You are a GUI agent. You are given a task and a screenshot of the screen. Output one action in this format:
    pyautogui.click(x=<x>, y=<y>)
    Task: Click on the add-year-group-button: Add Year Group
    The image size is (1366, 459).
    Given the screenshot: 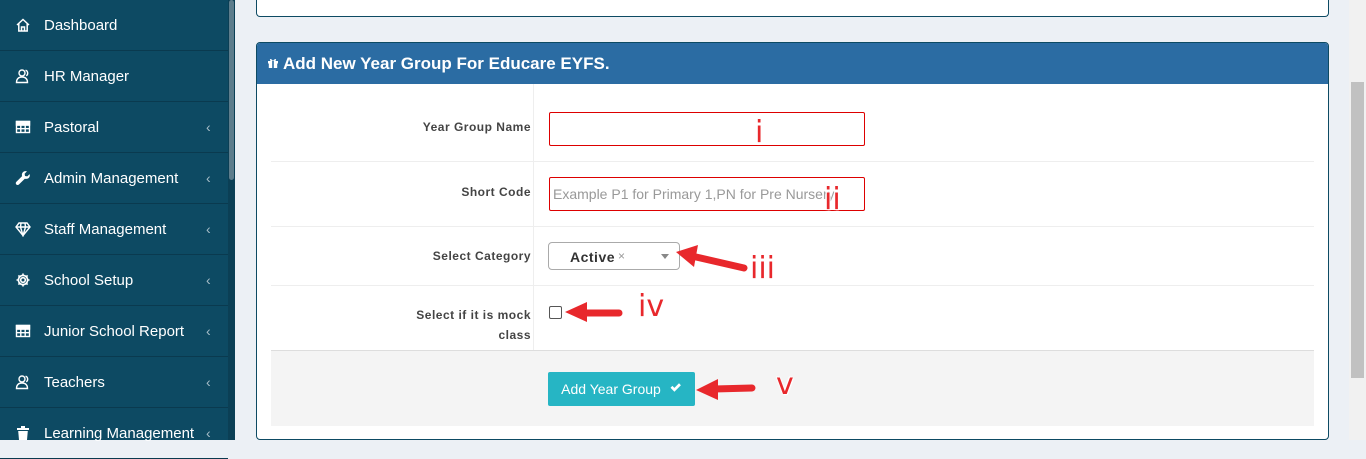 What is the action you would take?
    pyautogui.click(x=621, y=389)
    